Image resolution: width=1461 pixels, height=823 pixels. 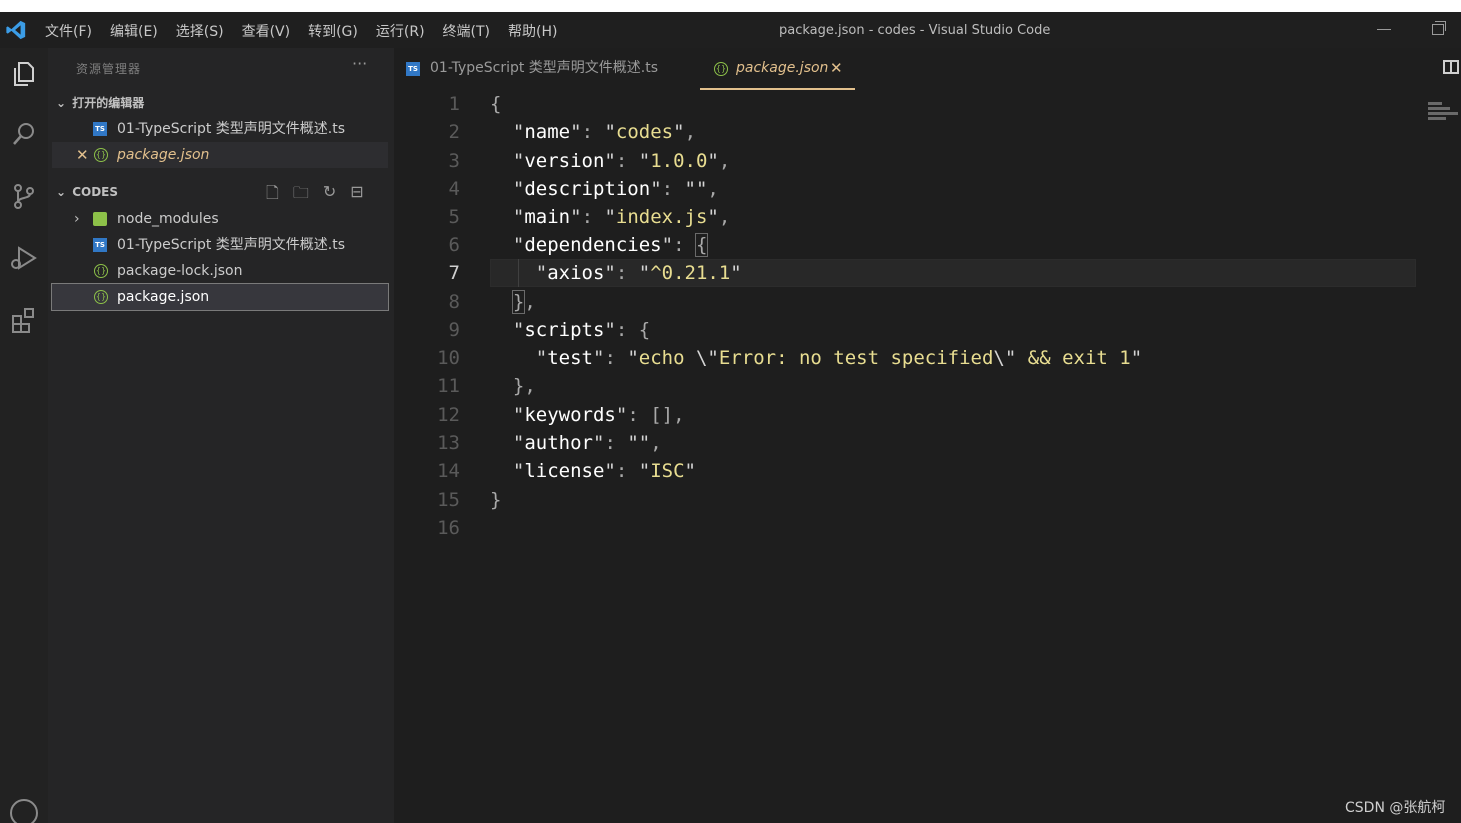 What do you see at coordinates (266, 31) in the screenshot?
I see `menu-view: 查看(V)` at bounding box center [266, 31].